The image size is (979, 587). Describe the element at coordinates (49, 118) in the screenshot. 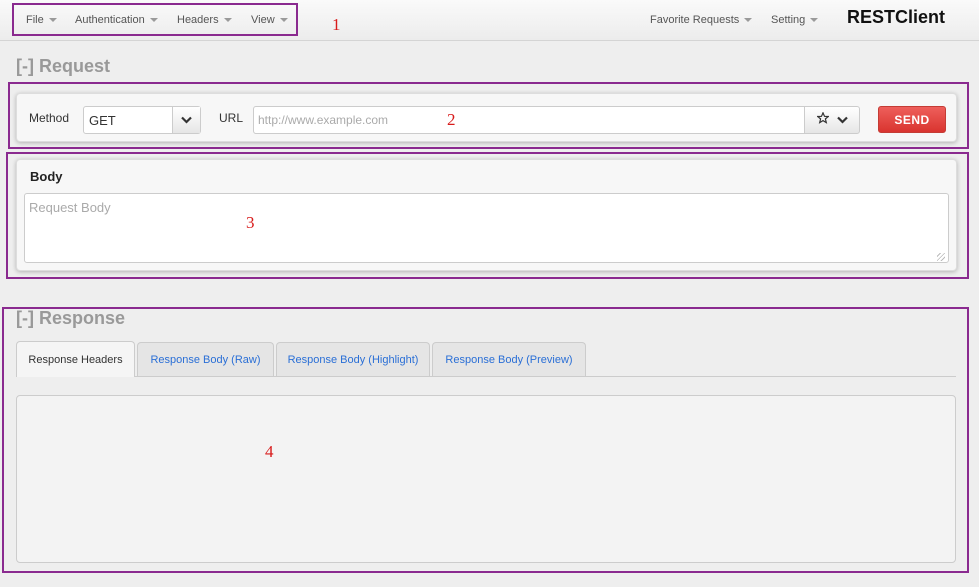

I see `method-label: Method` at that location.